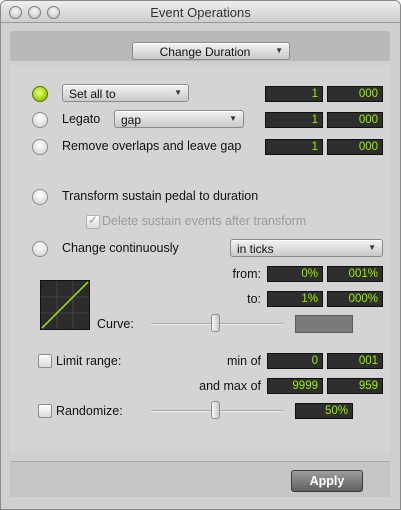  Describe the element at coordinates (355, 120) in the screenshot. I see `legato-ticks-field: 000` at that location.